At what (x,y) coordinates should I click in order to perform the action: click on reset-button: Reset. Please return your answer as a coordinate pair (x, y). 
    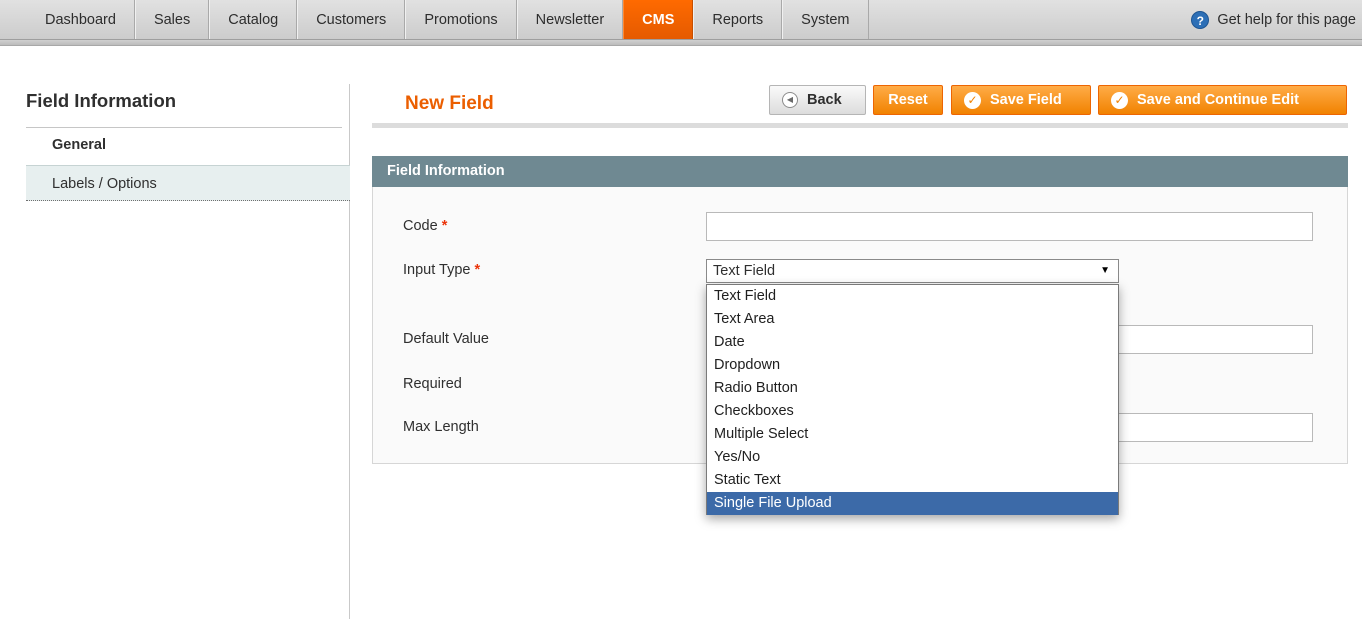
    Looking at the image, I should click on (908, 100).